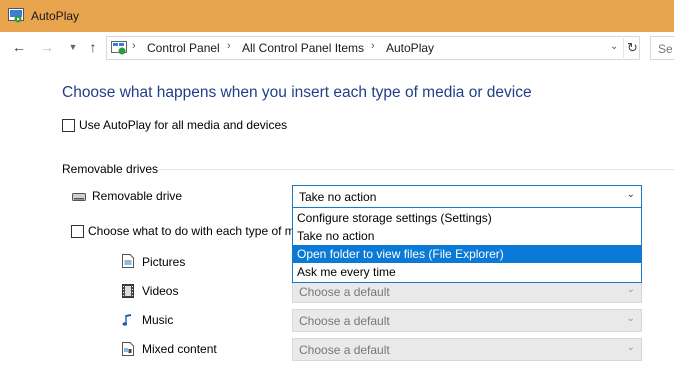 This screenshot has width=674, height=377. What do you see at coordinates (467, 236) in the screenshot?
I see `option-take-no-action: Take no action` at bounding box center [467, 236].